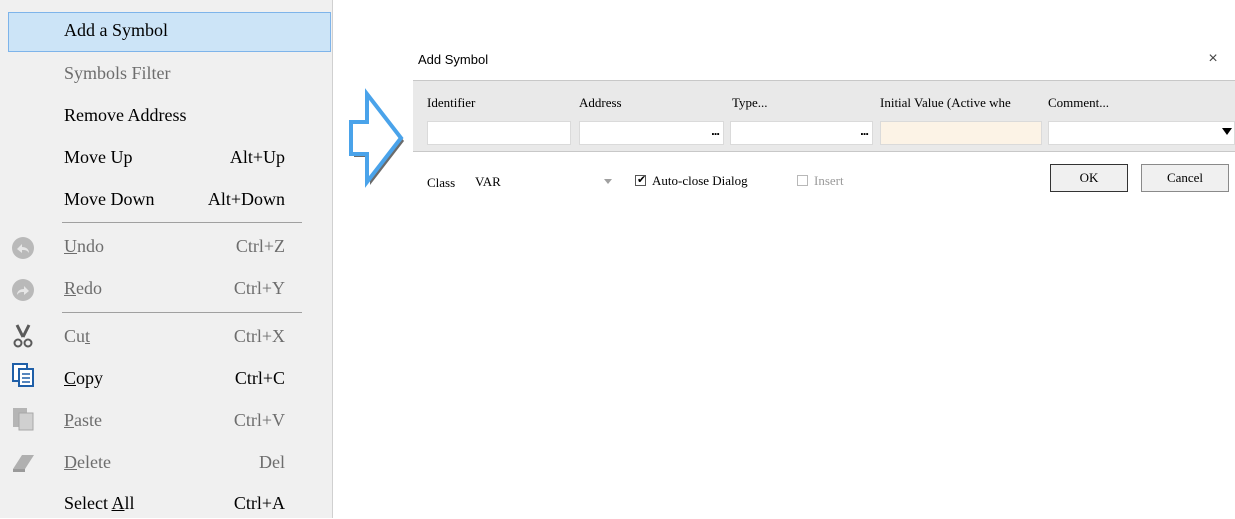 The height and width of the screenshot is (519, 1235). Describe the element at coordinates (945, 102) in the screenshot. I see `column-header-initial-value: Initial Value (Active whe` at that location.